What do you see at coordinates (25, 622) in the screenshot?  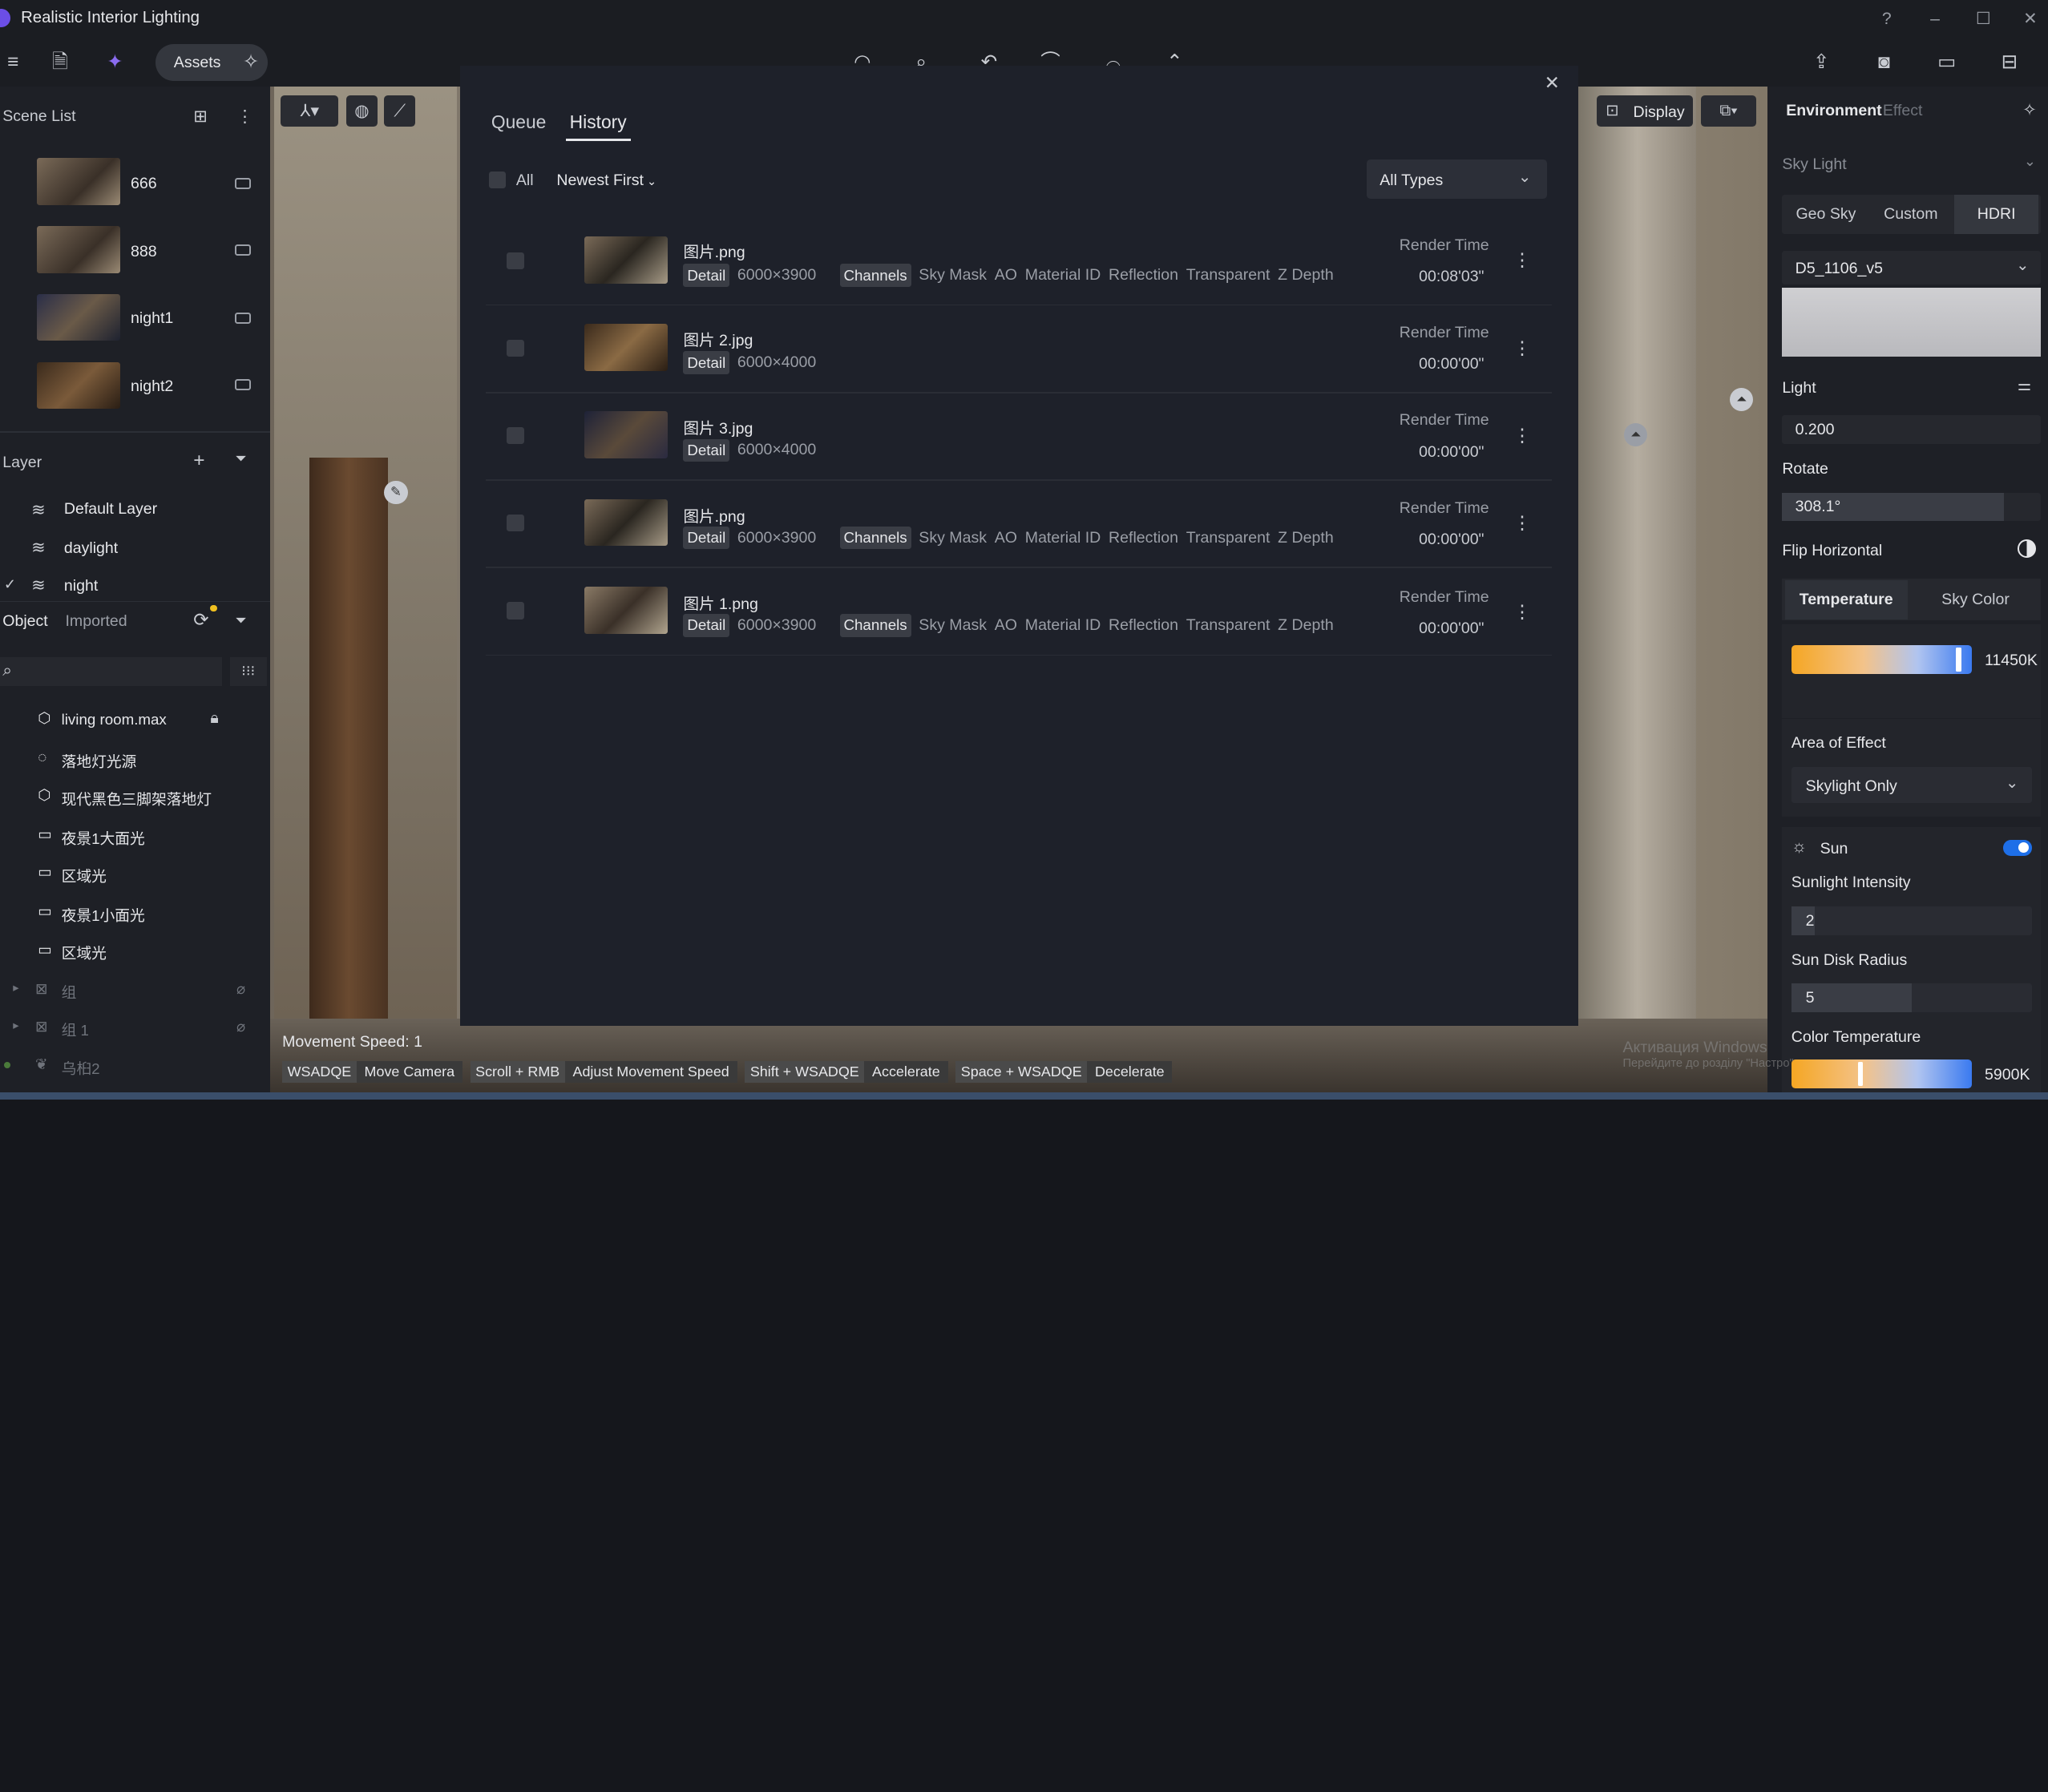 I see `tab-object: Object` at bounding box center [25, 622].